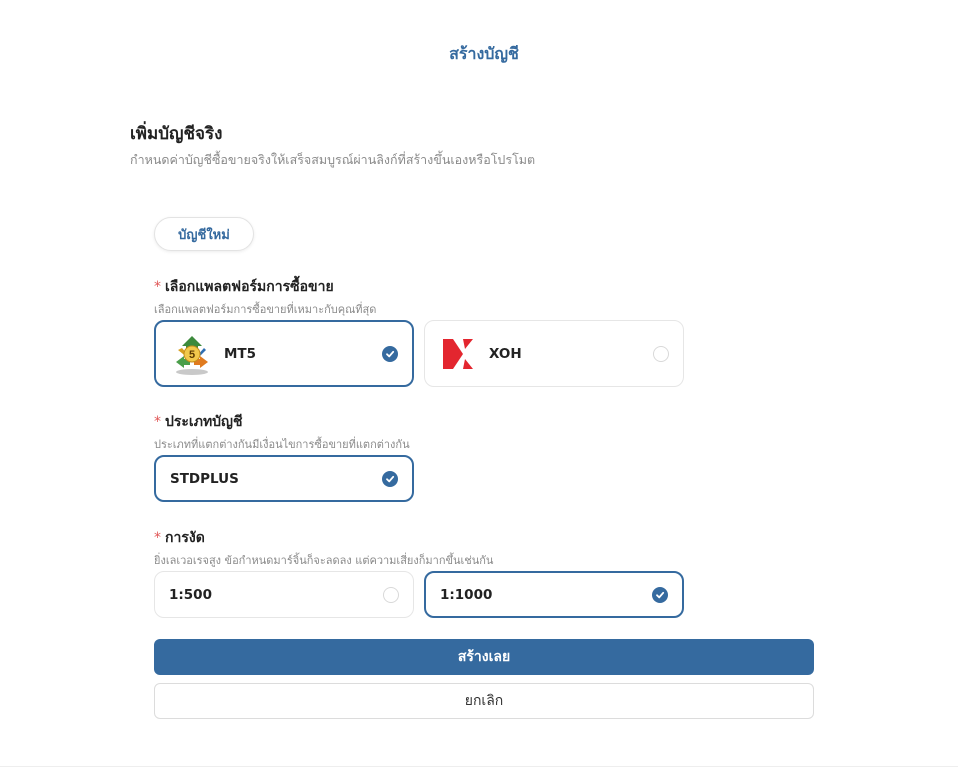 This screenshot has width=958, height=770. What do you see at coordinates (176, 134) in the screenshot?
I see `form-heading: เพิ่มบัญชีจริง` at bounding box center [176, 134].